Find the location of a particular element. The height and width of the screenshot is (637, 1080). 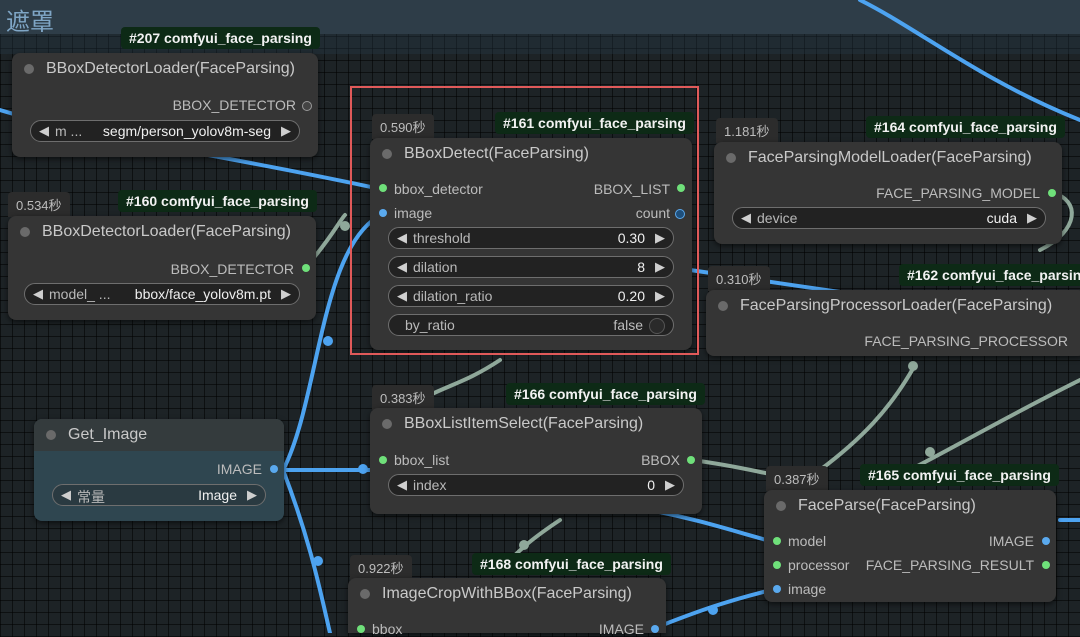

constant-select: ◀ 常量 Image ▶ is located at coordinates (159, 495).